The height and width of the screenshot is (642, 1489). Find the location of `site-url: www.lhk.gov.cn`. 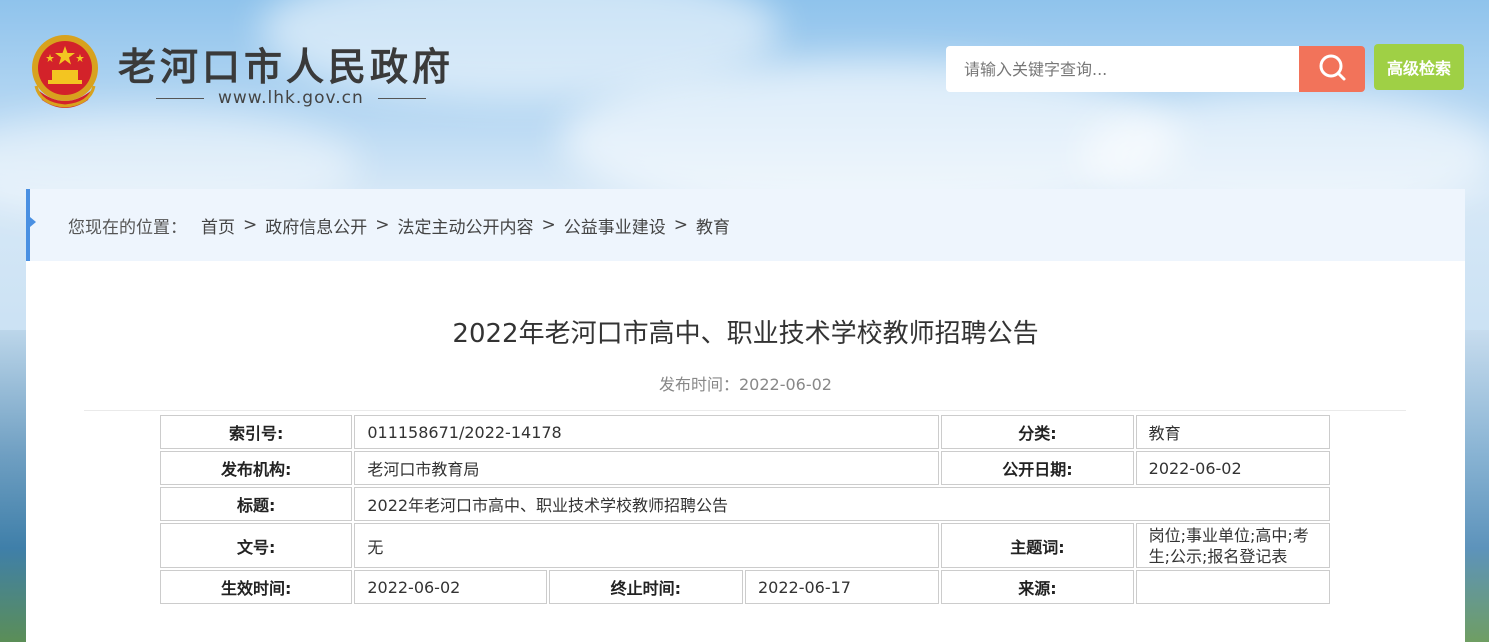

site-url: www.lhk.gov.cn is located at coordinates (291, 98).